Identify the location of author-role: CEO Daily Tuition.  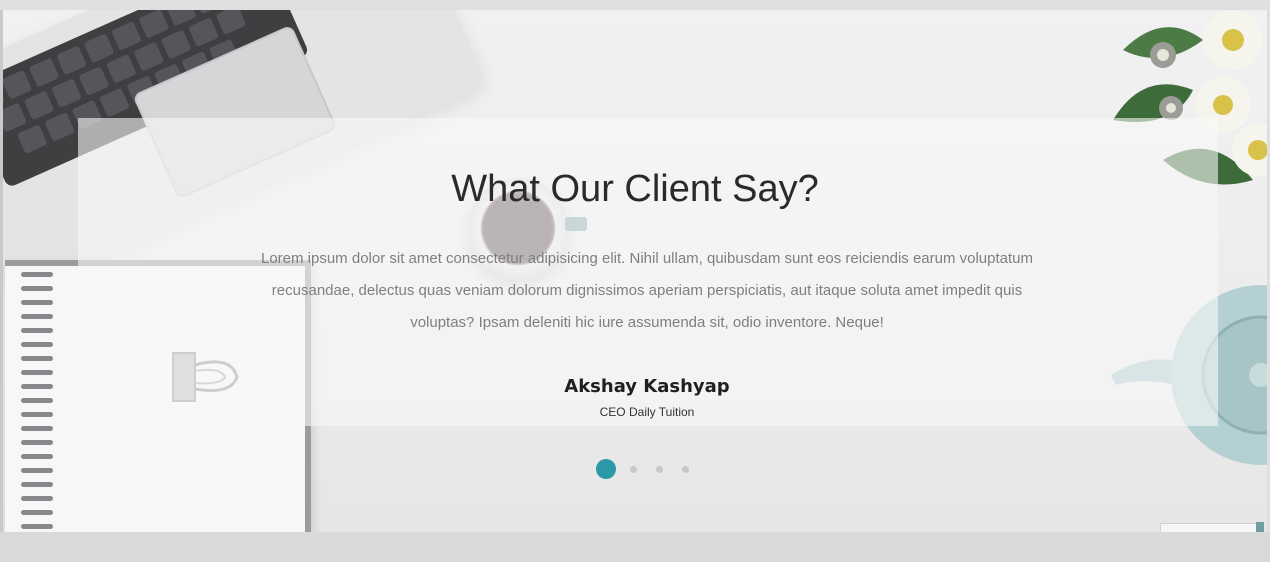
(647, 412).